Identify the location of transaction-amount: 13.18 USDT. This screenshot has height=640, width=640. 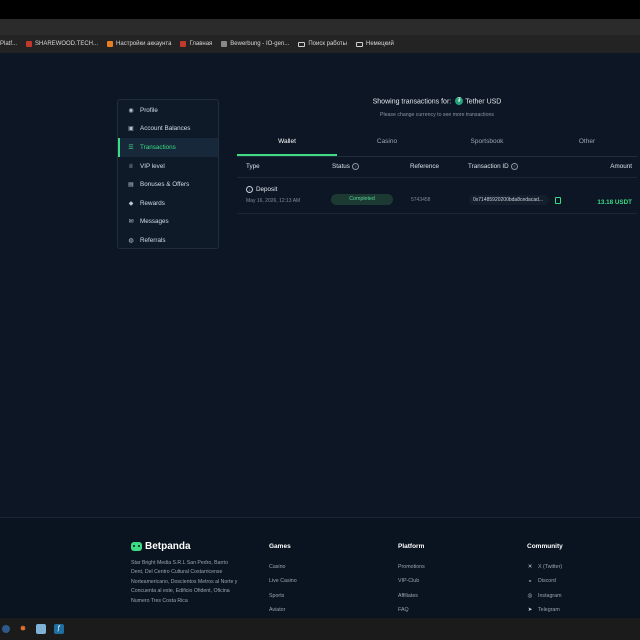
(614, 202).